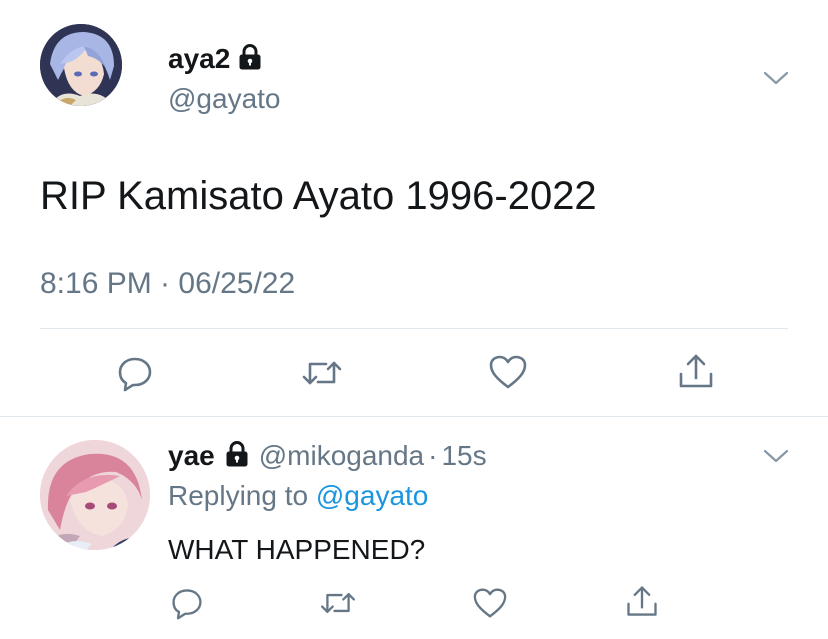 The width and height of the screenshot is (828, 639). I want to click on reply-author-display-name: yae, so click(191, 456).